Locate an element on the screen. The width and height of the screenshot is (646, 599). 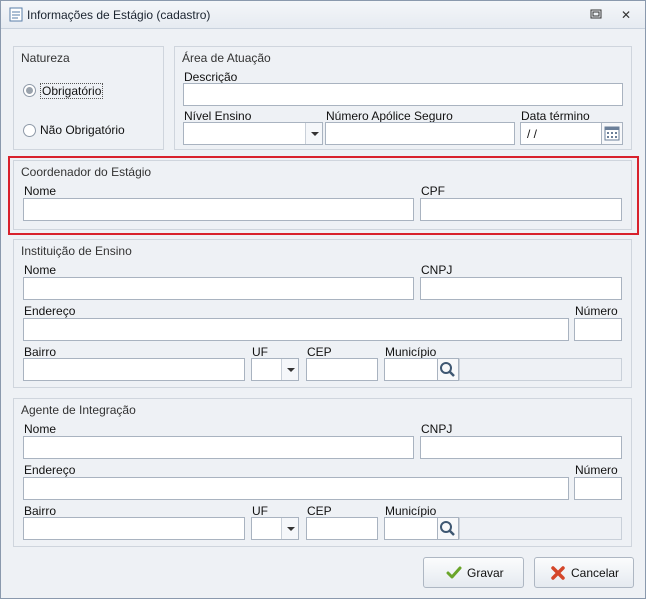
check-icon is located at coordinates (454, 572).